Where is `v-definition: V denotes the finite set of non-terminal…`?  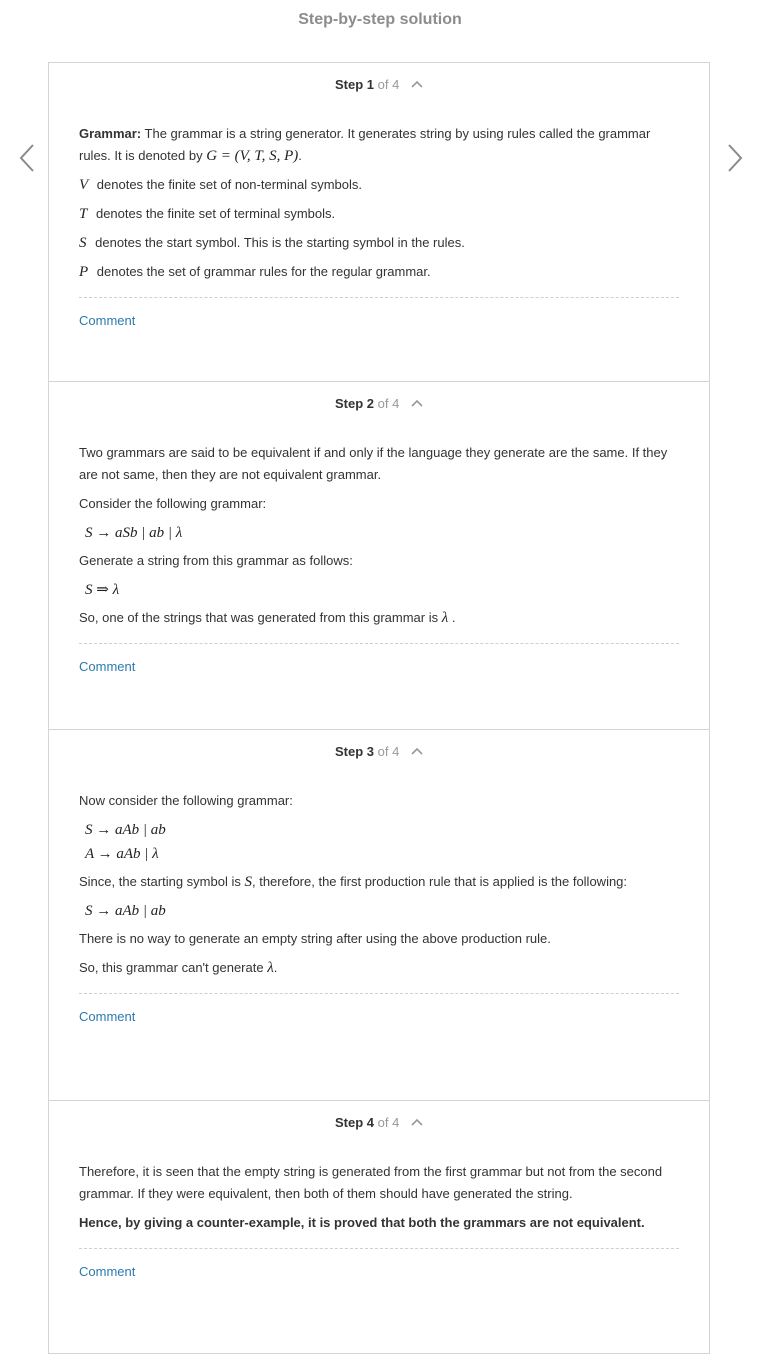
v-definition: V denotes the finite set of non-terminal… is located at coordinates (379, 185).